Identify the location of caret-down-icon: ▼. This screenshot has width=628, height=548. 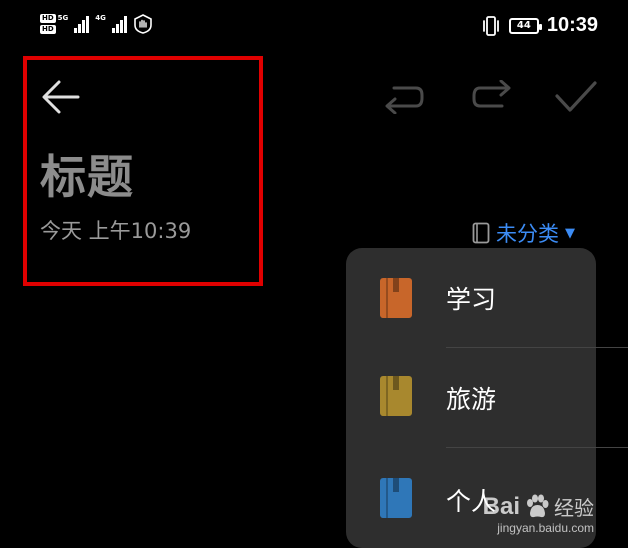
(570, 233).